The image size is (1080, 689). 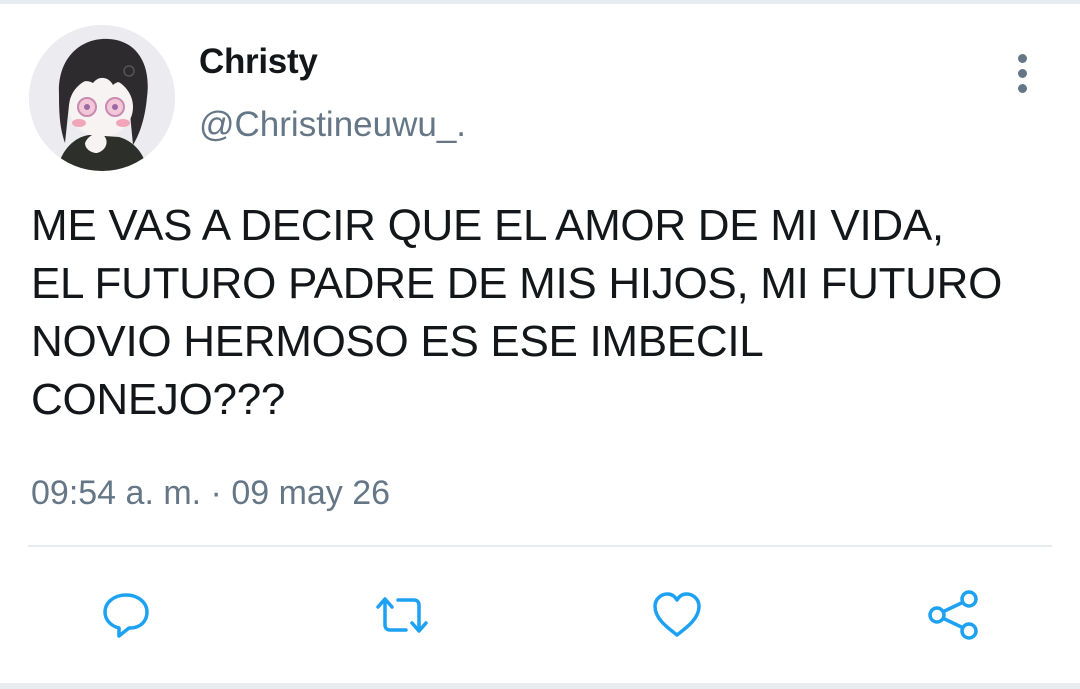 I want to click on avatar-image, so click(x=102, y=98).